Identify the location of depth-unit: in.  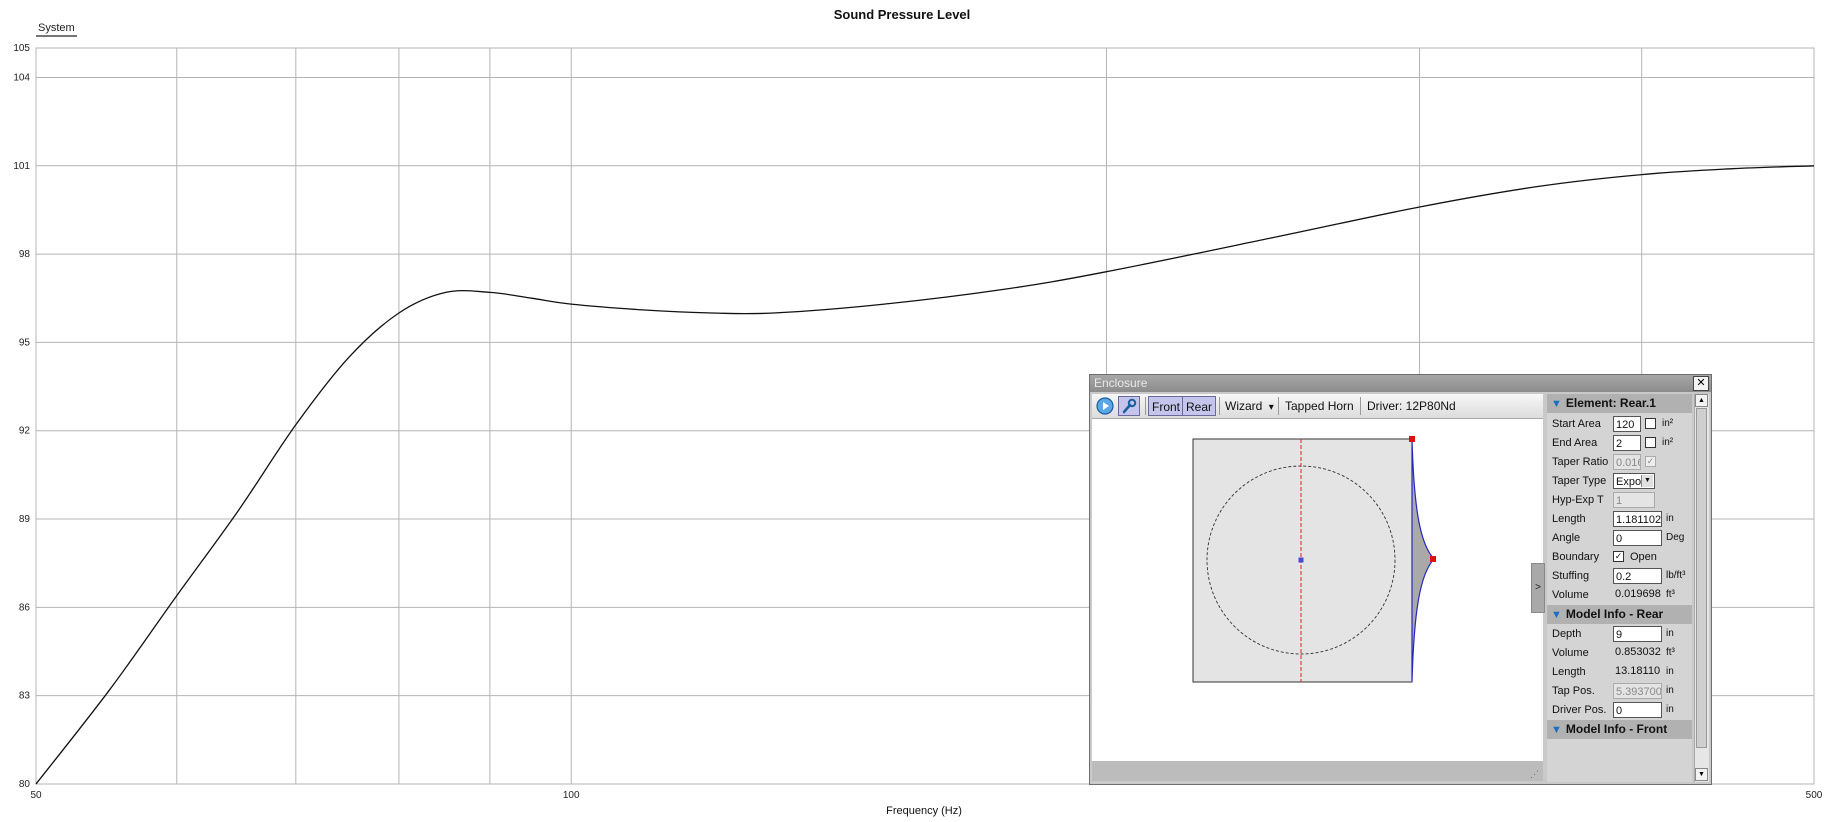
(1670, 633).